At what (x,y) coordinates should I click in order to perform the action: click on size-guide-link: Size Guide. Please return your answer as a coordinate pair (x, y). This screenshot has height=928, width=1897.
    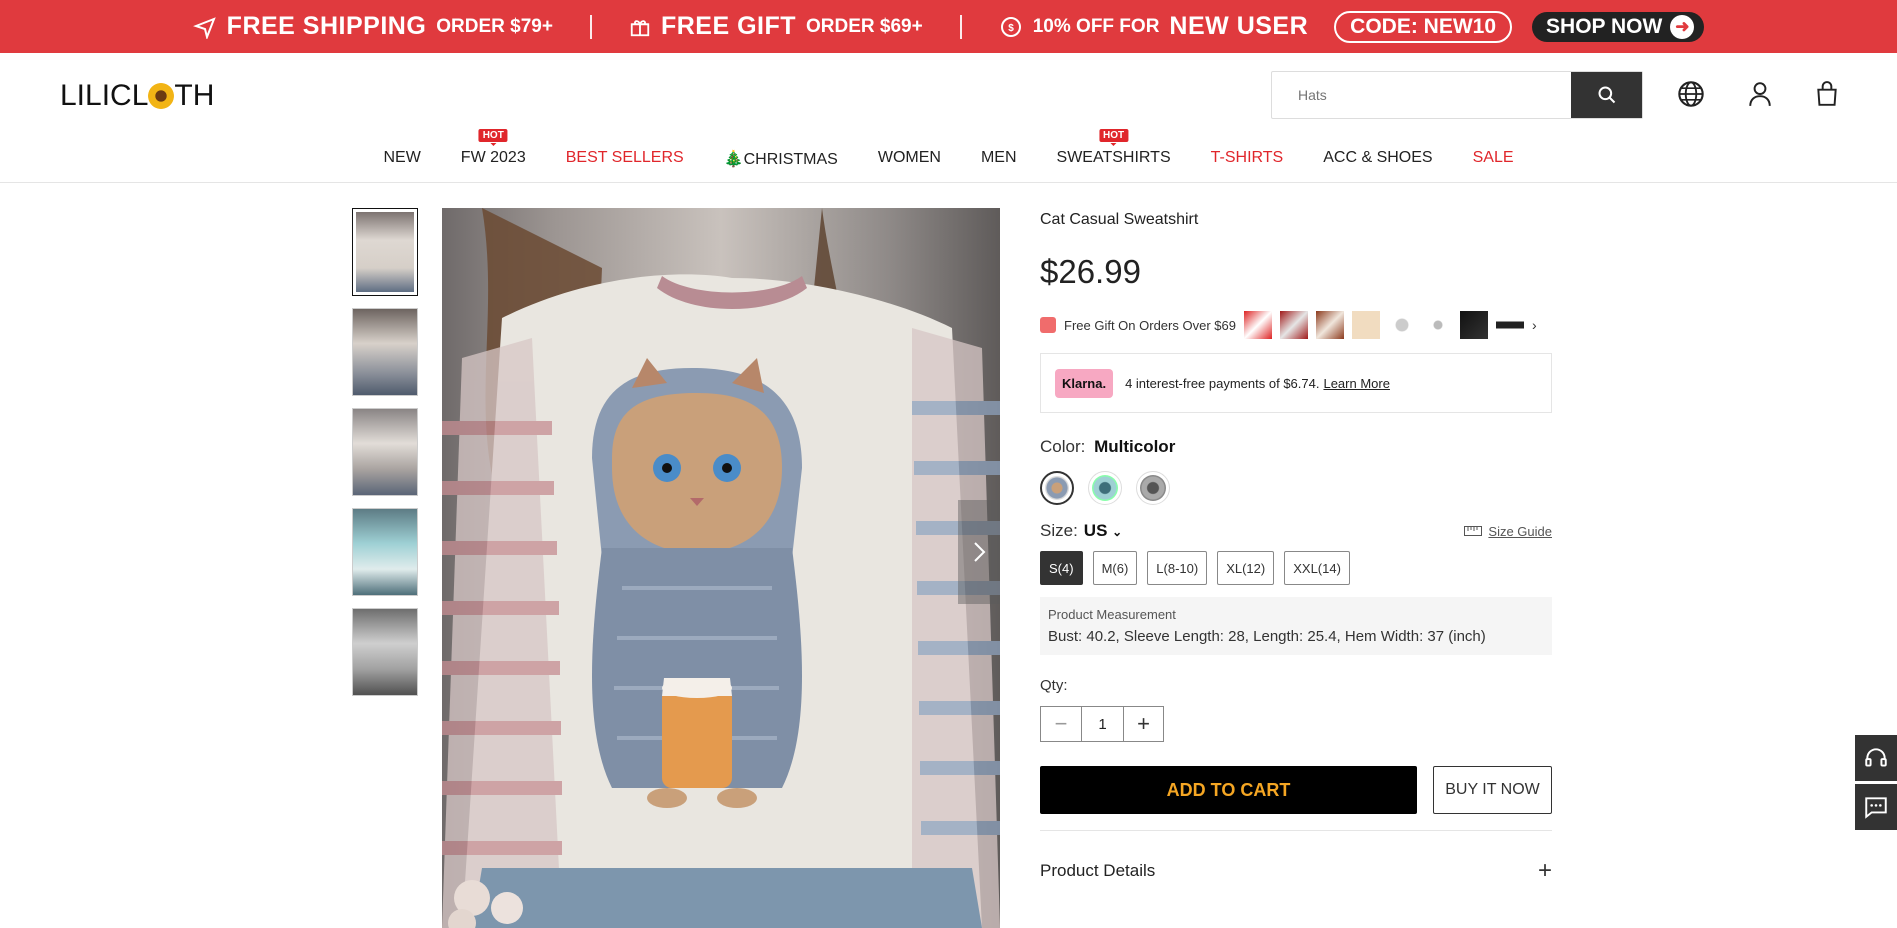
    Looking at the image, I should click on (1508, 531).